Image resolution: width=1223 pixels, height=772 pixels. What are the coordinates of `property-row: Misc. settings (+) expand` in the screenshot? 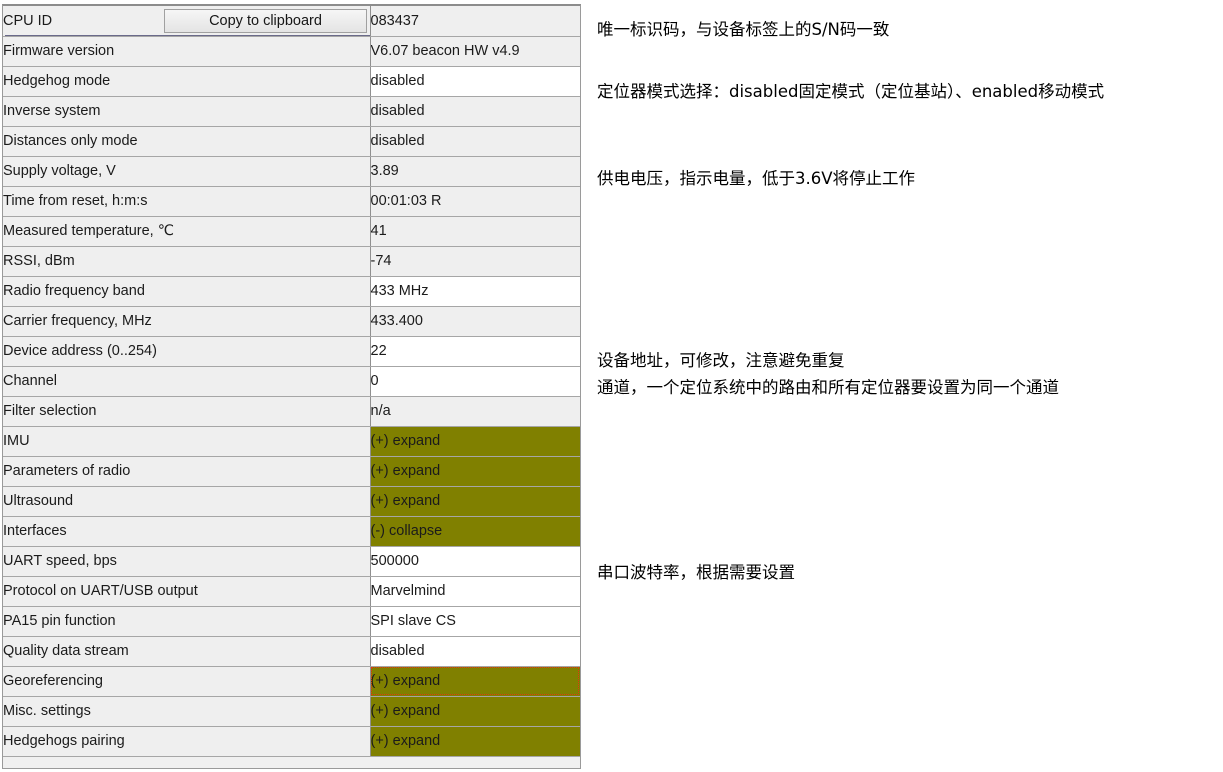 It's located at (291, 711).